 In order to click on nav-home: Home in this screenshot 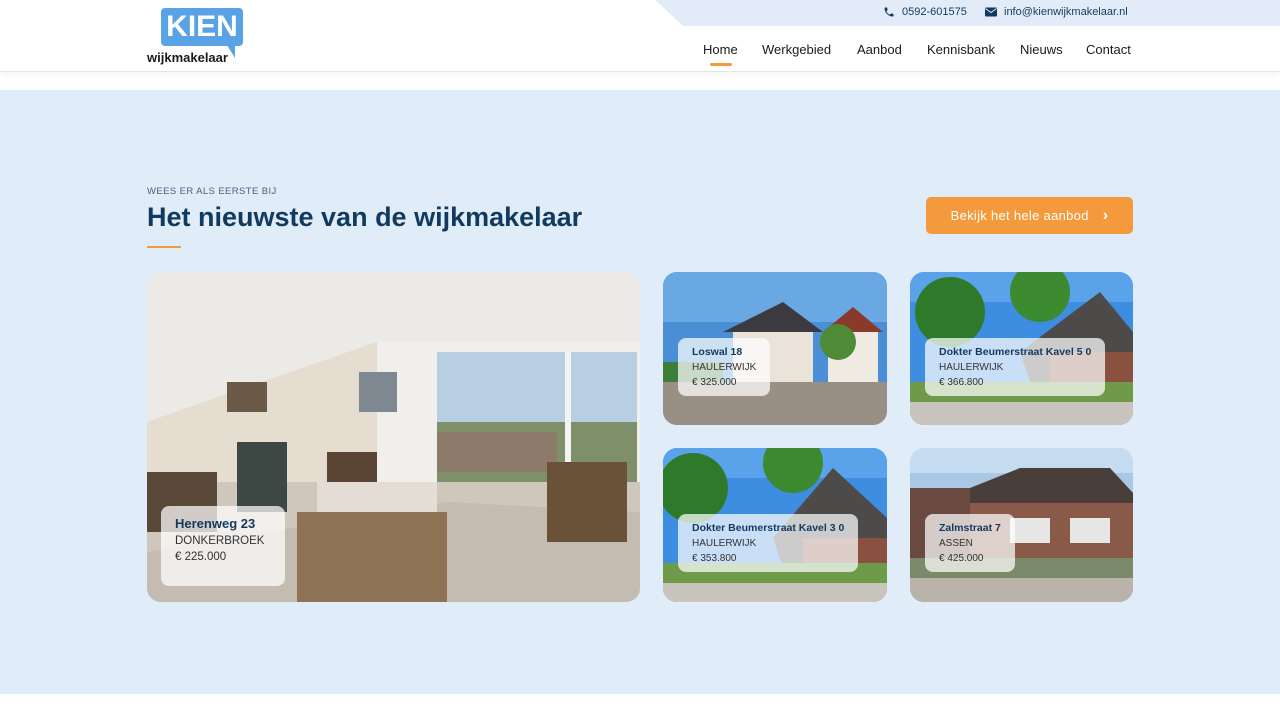, I will do `click(720, 49)`.